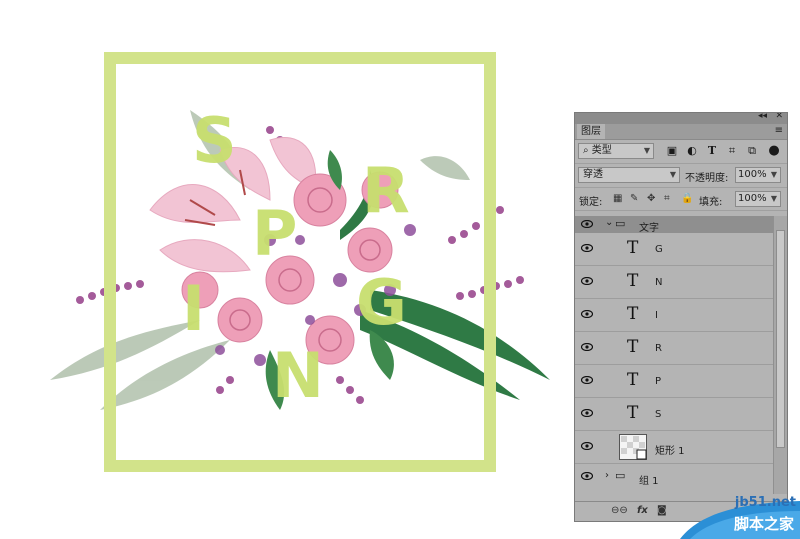 Image resolution: width=800 pixels, height=539 pixels. I want to click on blend-row: 穿透 ▼ 不透明度: 100% ▼, so click(681, 176).